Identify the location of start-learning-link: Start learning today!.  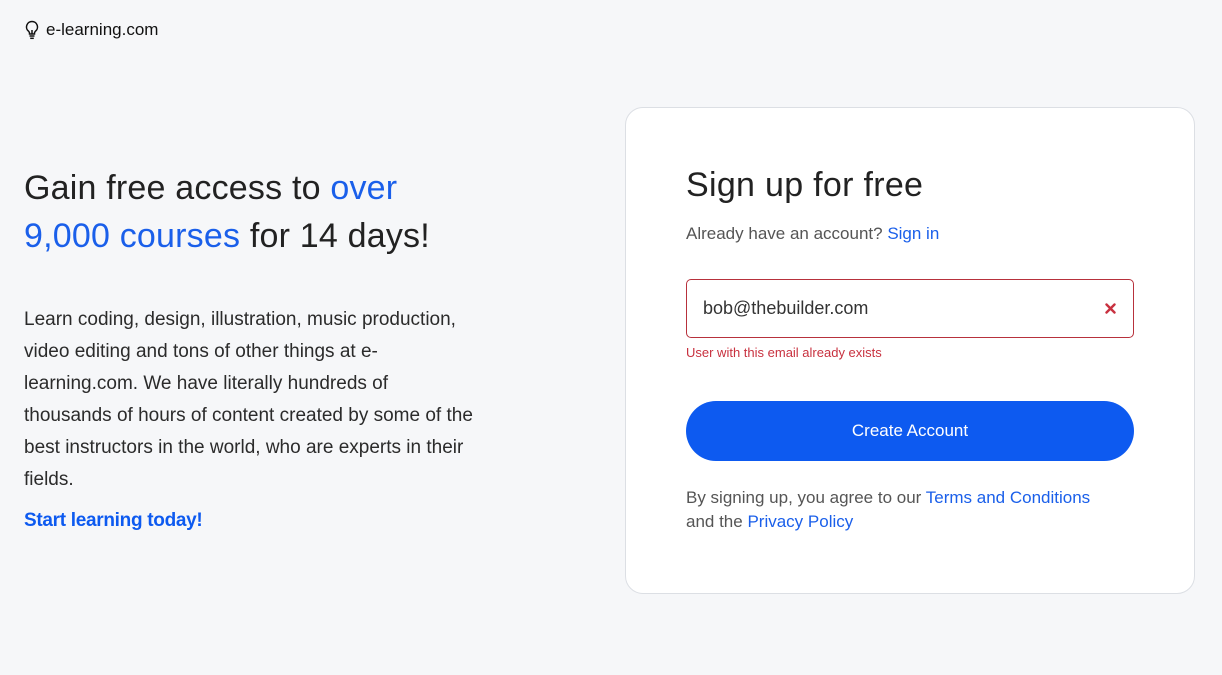
(113, 521).